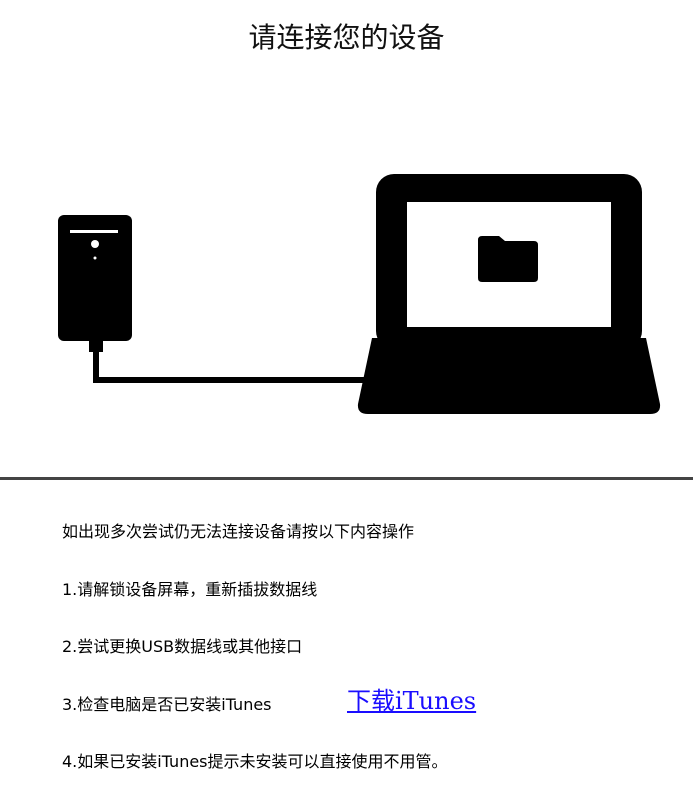 The image size is (693, 789). Describe the element at coordinates (95, 278) in the screenshot. I see `phone-icon` at that location.